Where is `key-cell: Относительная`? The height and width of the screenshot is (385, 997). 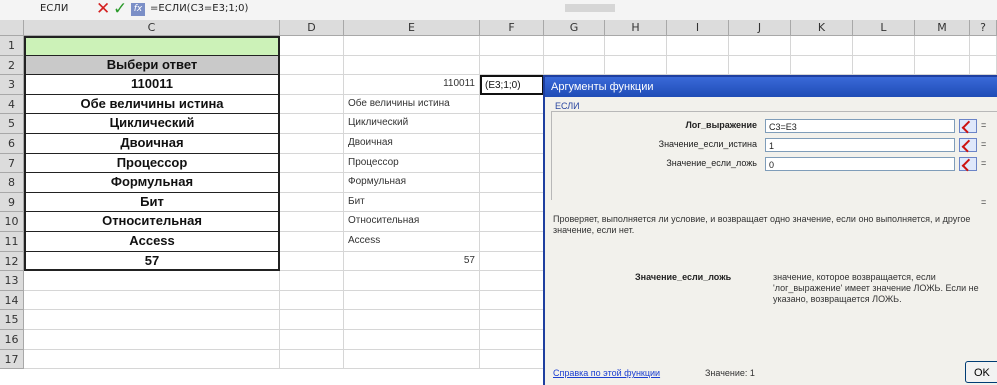
key-cell: Относительная is located at coordinates (412, 222).